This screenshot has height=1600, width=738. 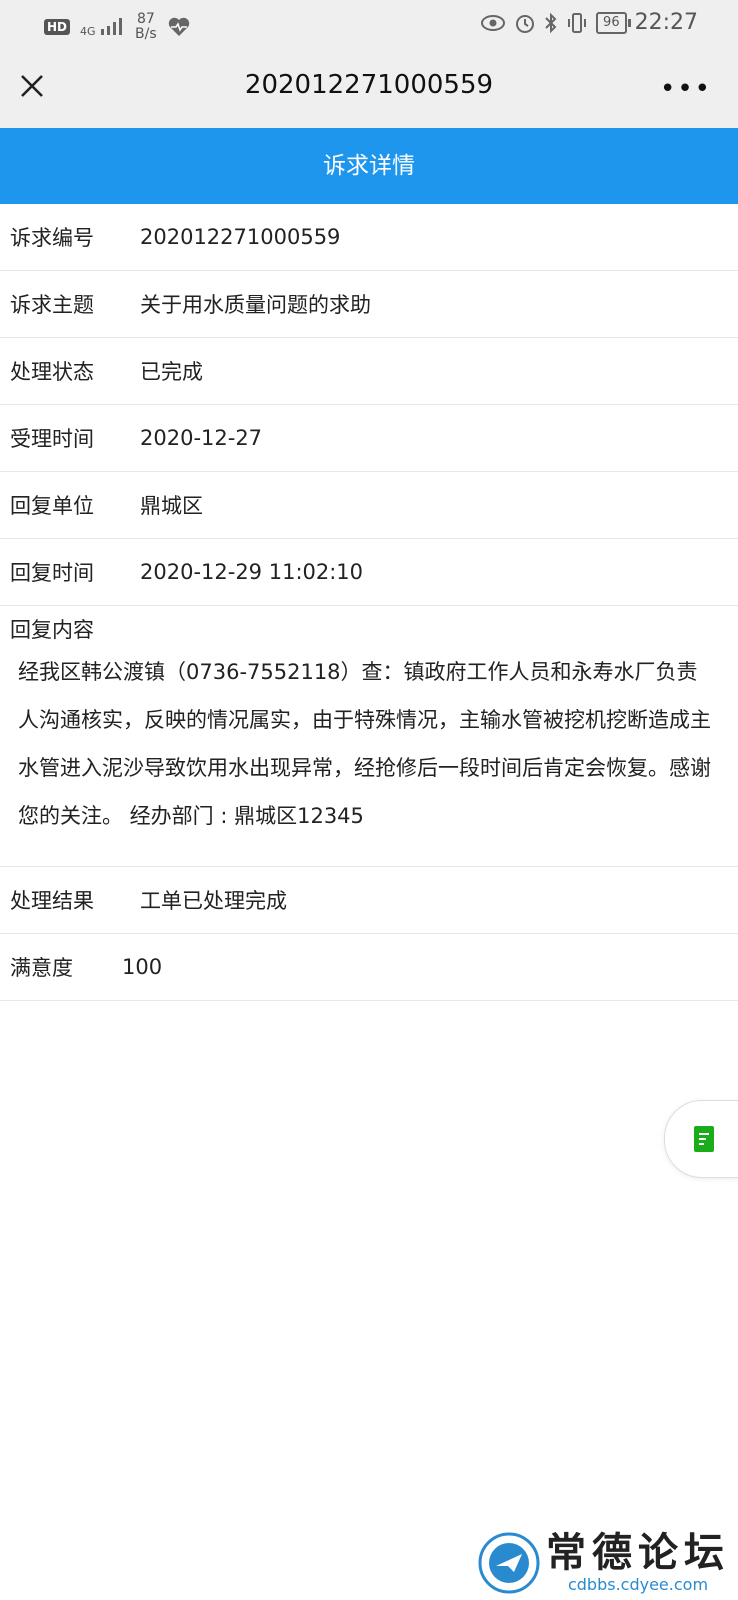 I want to click on heart-rate-icon, so click(x=178, y=26).